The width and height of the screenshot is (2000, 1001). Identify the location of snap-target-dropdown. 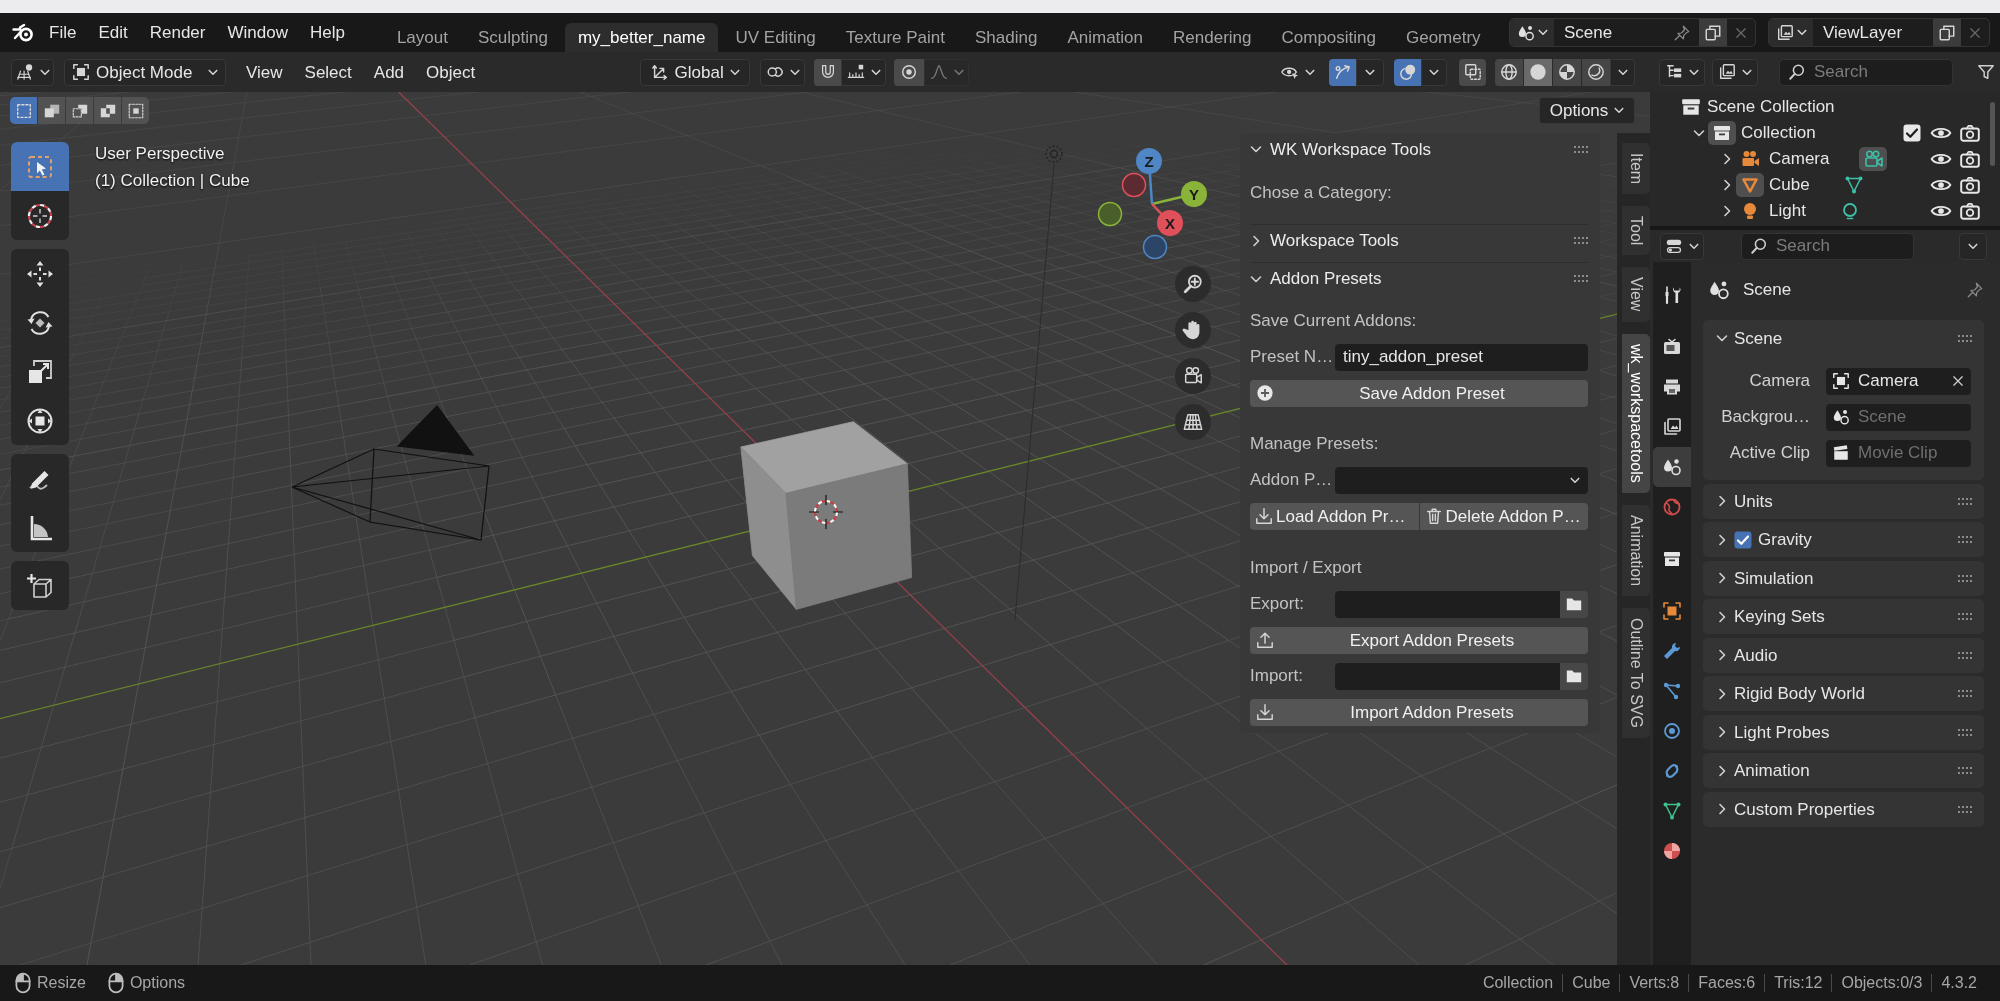
(864, 72).